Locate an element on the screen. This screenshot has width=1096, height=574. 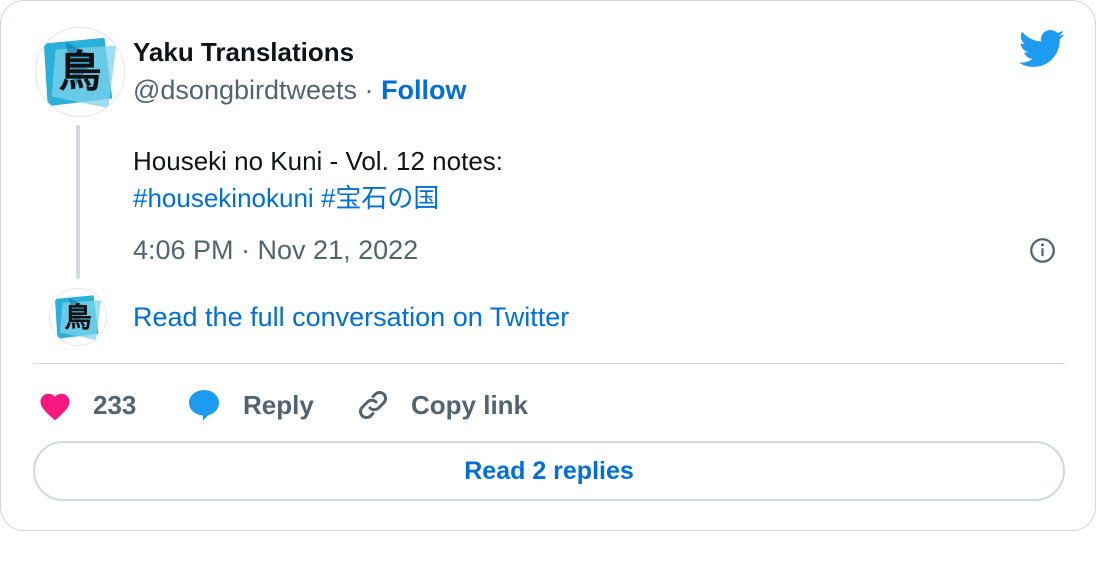
reply-label: Reply is located at coordinates (278, 404).